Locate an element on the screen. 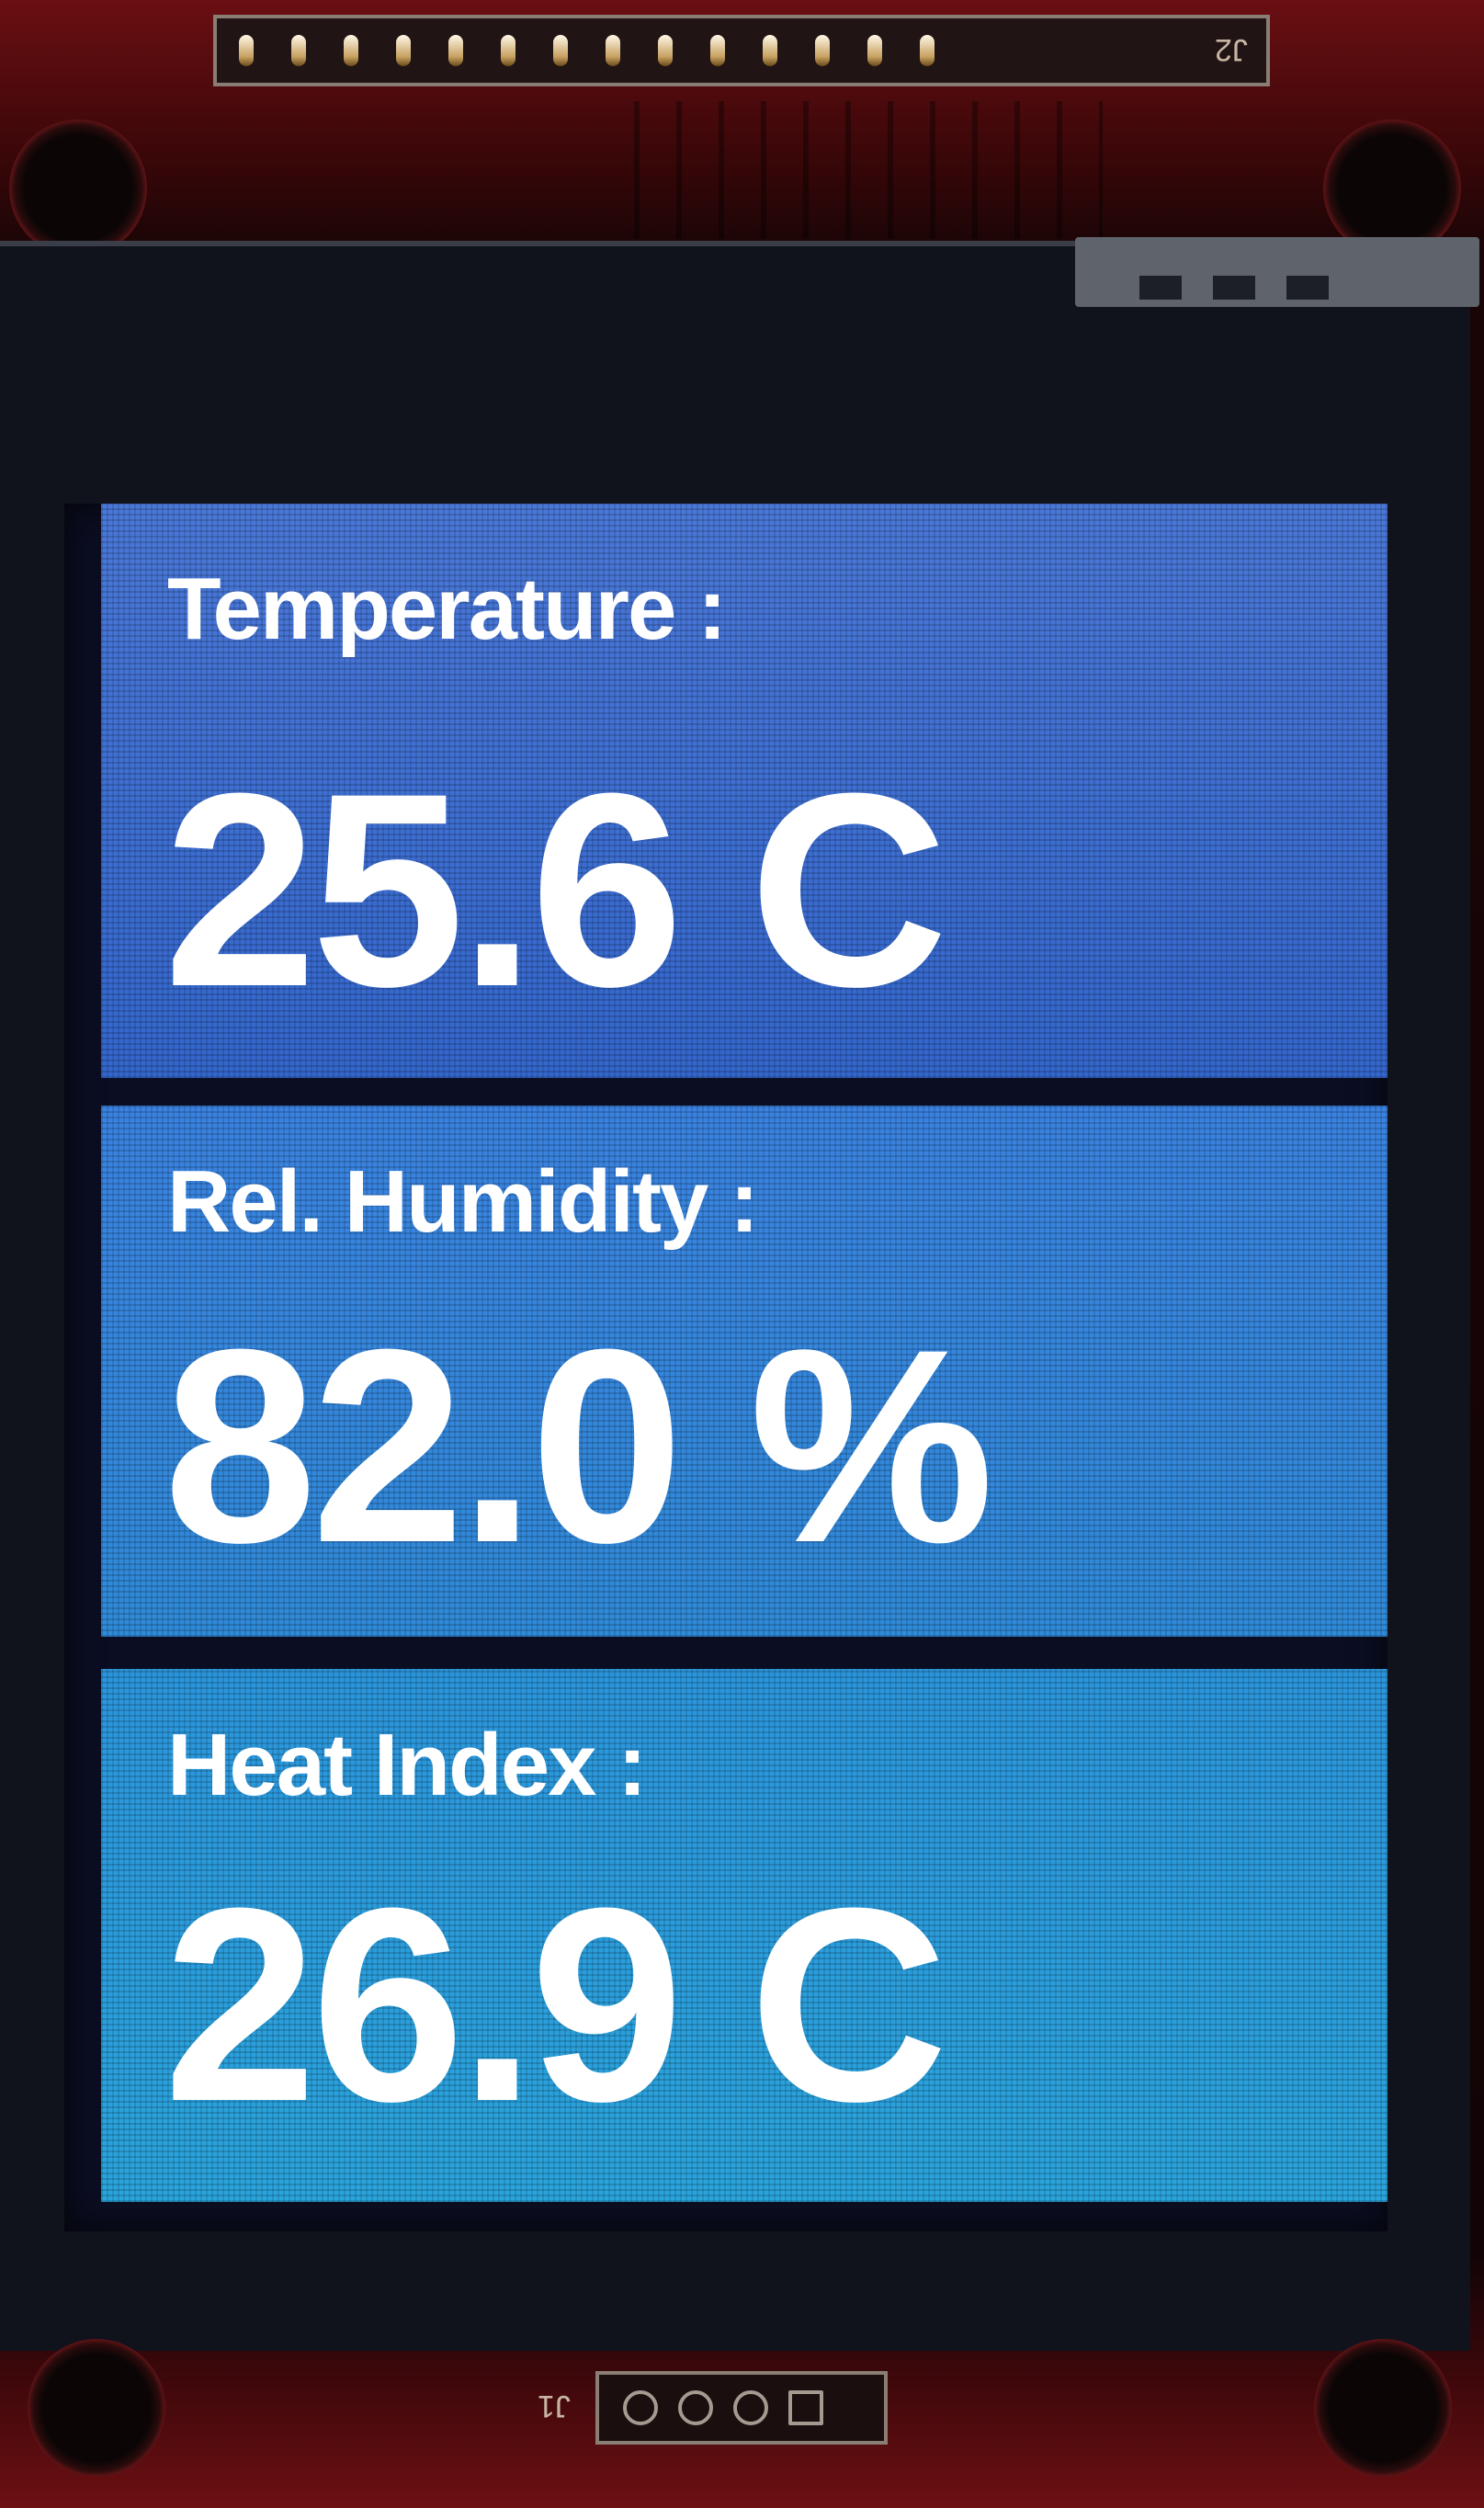 This screenshot has width=1484, height=2508. temperature-value: 25.6 C is located at coordinates (556, 890).